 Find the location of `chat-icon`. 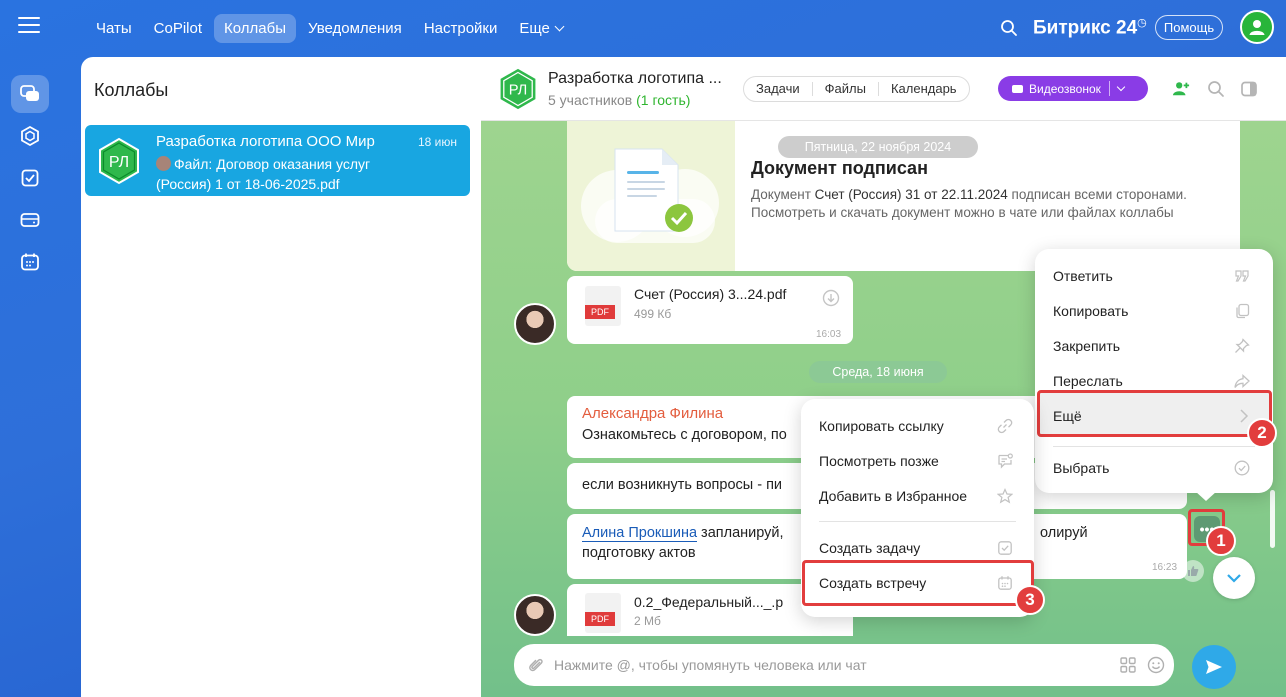

chat-icon is located at coordinates (29, 93).